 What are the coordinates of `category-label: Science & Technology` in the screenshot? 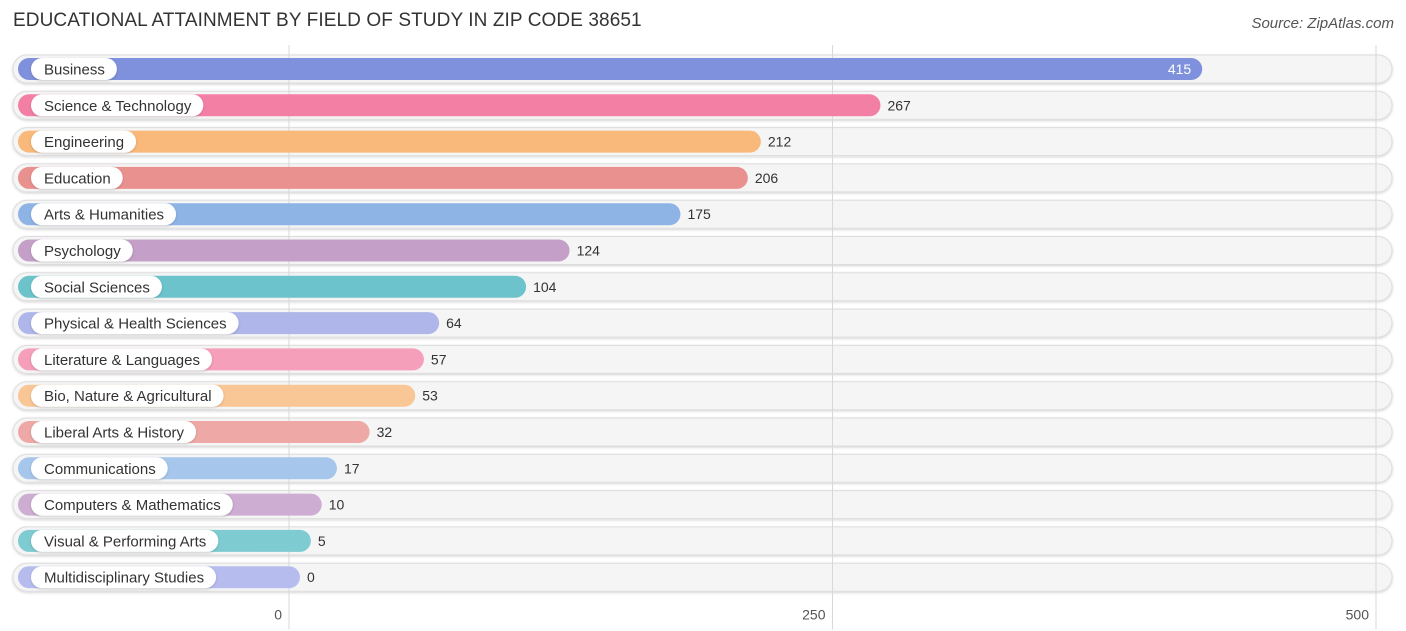 It's located at (118, 106).